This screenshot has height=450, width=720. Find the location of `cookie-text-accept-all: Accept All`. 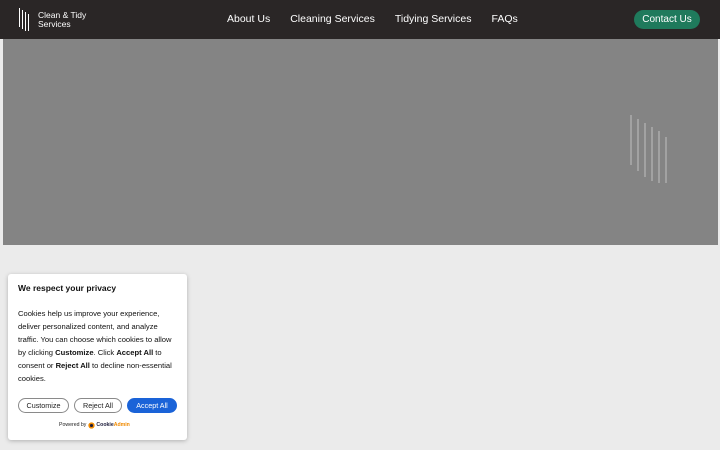

cookie-text-accept-all: Accept All is located at coordinates (135, 352).